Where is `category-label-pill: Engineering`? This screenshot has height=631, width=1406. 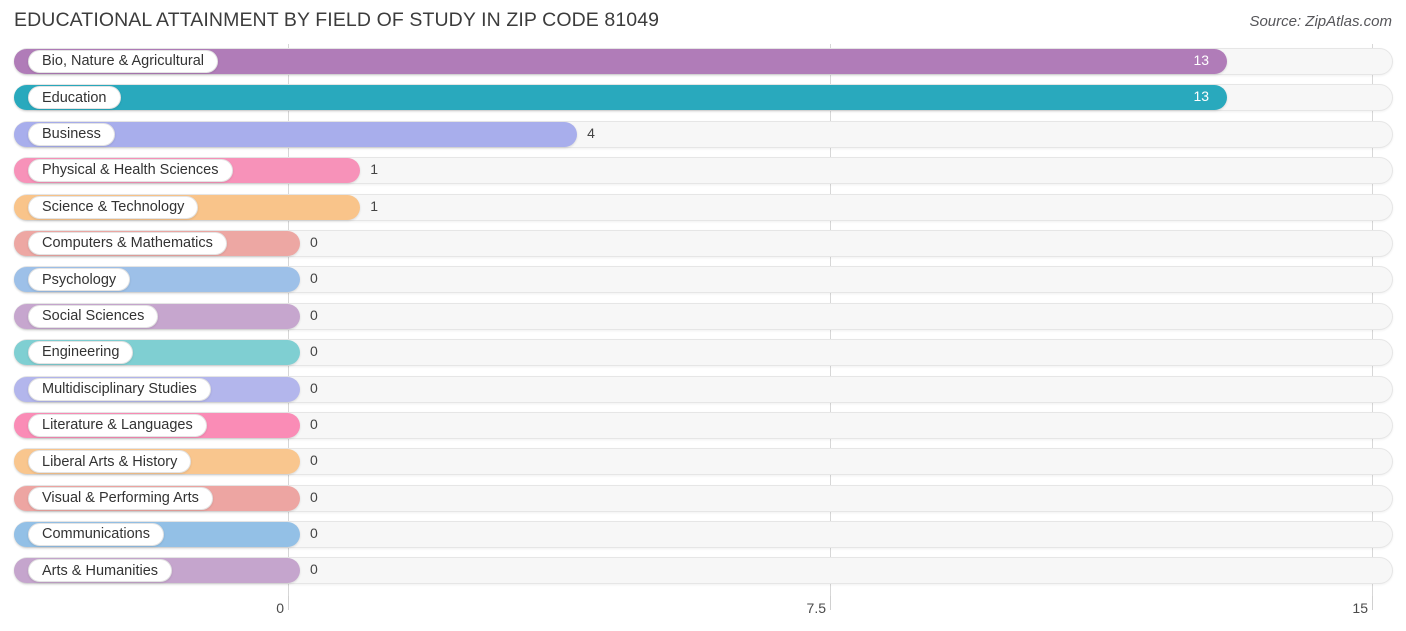
category-label-pill: Engineering is located at coordinates (81, 353).